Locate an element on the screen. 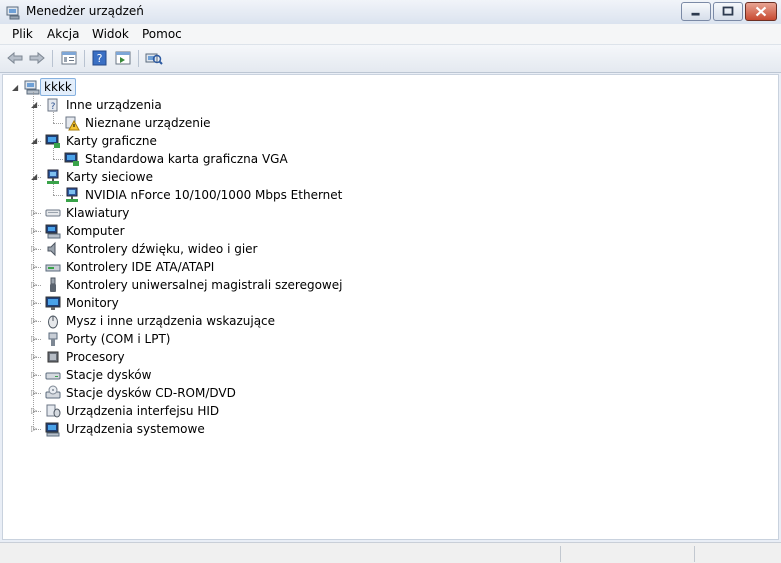 Image resolution: width=781 pixels, height=563 pixels. tree-category: Procesory is located at coordinates (95, 357).